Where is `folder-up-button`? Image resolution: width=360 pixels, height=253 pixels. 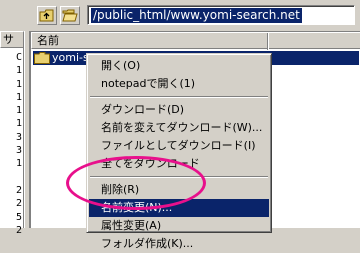
folder-up-button is located at coordinates (47, 15).